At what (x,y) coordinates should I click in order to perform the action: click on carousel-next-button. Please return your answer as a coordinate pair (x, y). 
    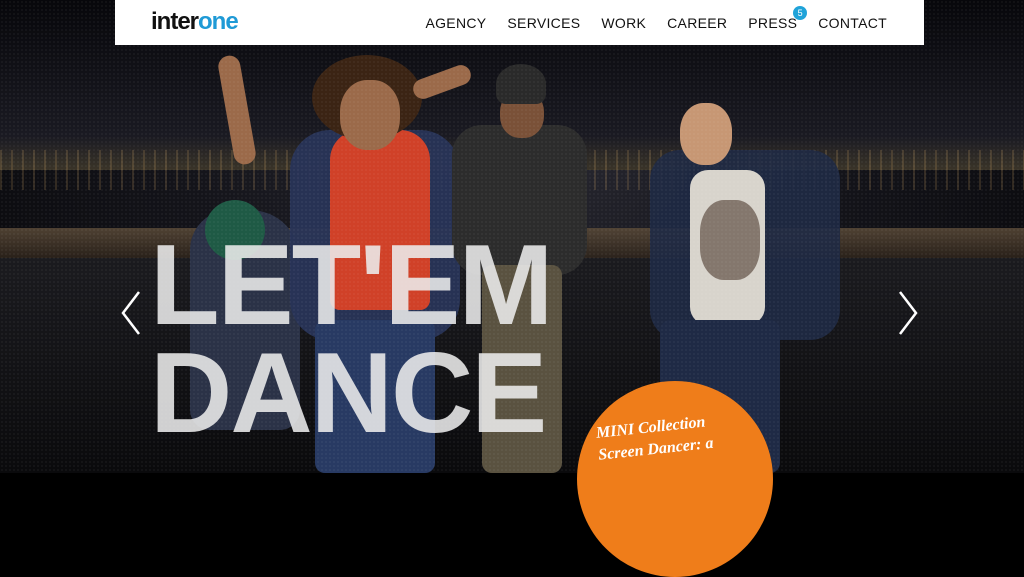
    Looking at the image, I should click on (908, 313).